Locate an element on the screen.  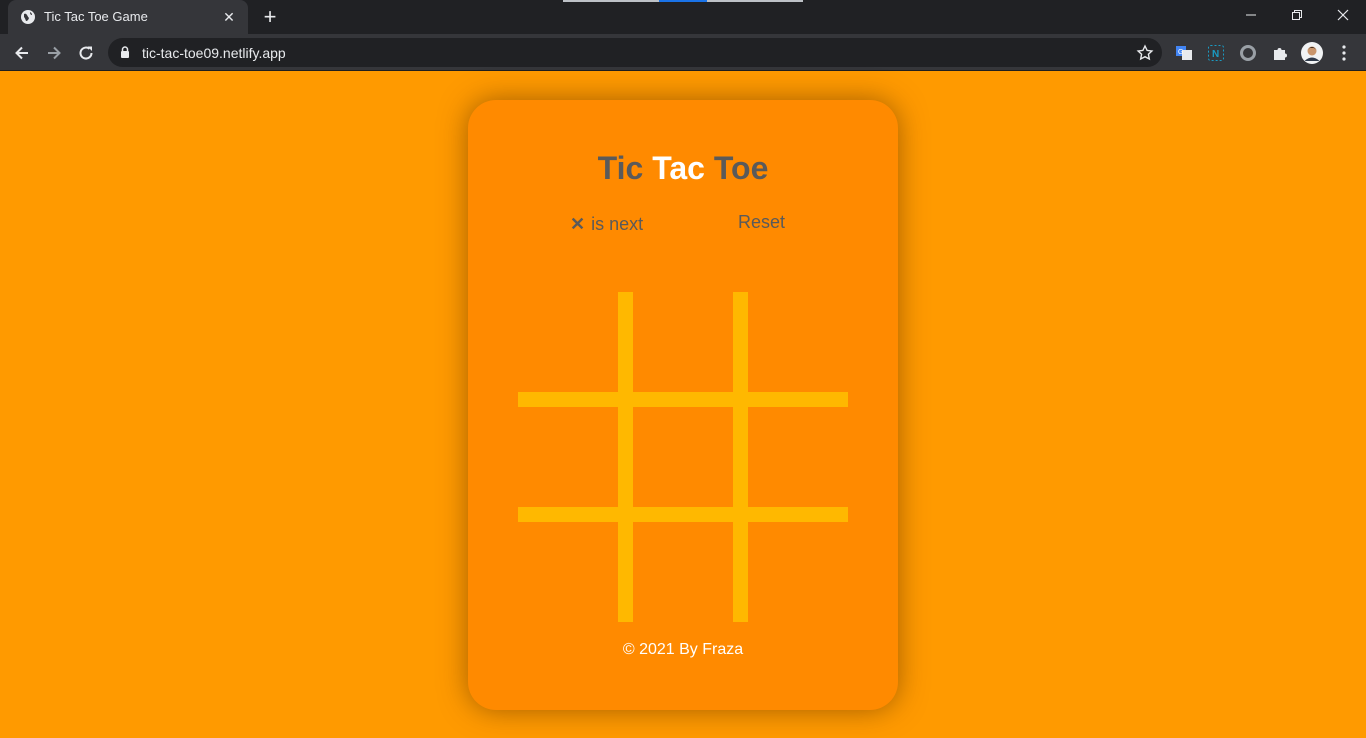
translate-icon: G is located at coordinates (1184, 53).